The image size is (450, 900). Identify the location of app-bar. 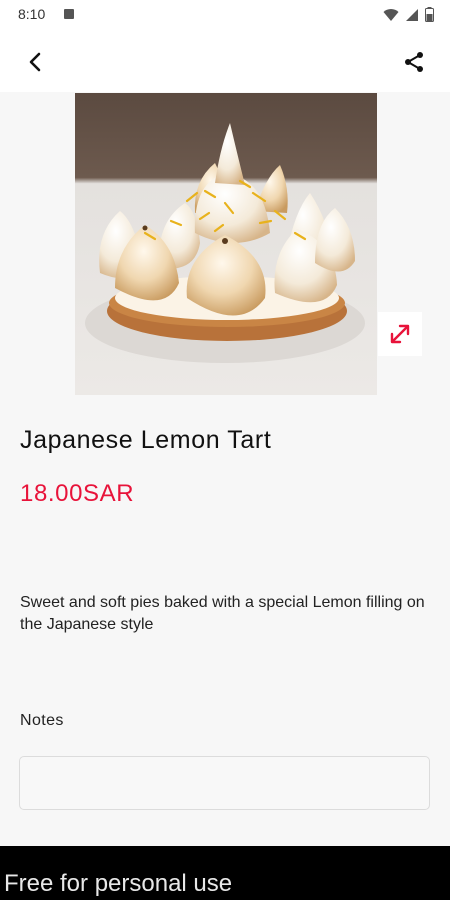
(225, 61).